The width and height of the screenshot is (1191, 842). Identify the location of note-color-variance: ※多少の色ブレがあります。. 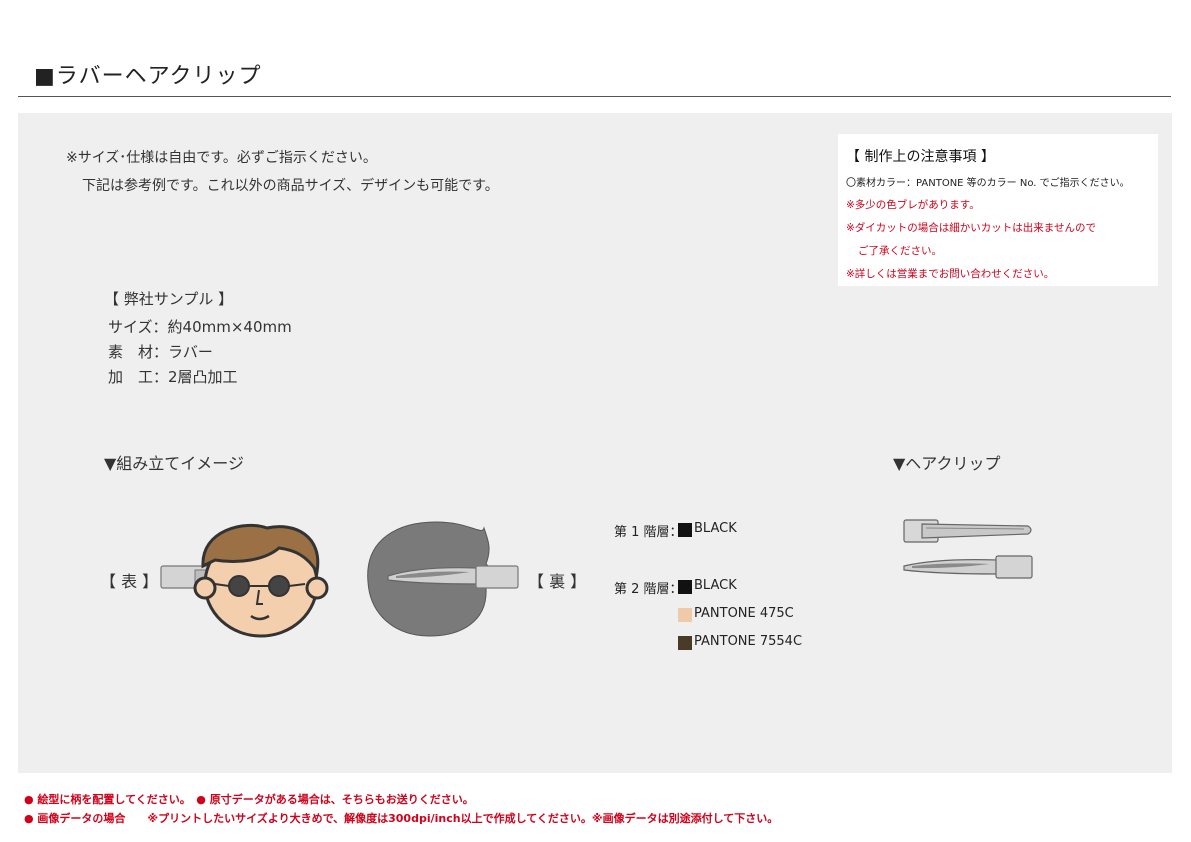
(913, 205).